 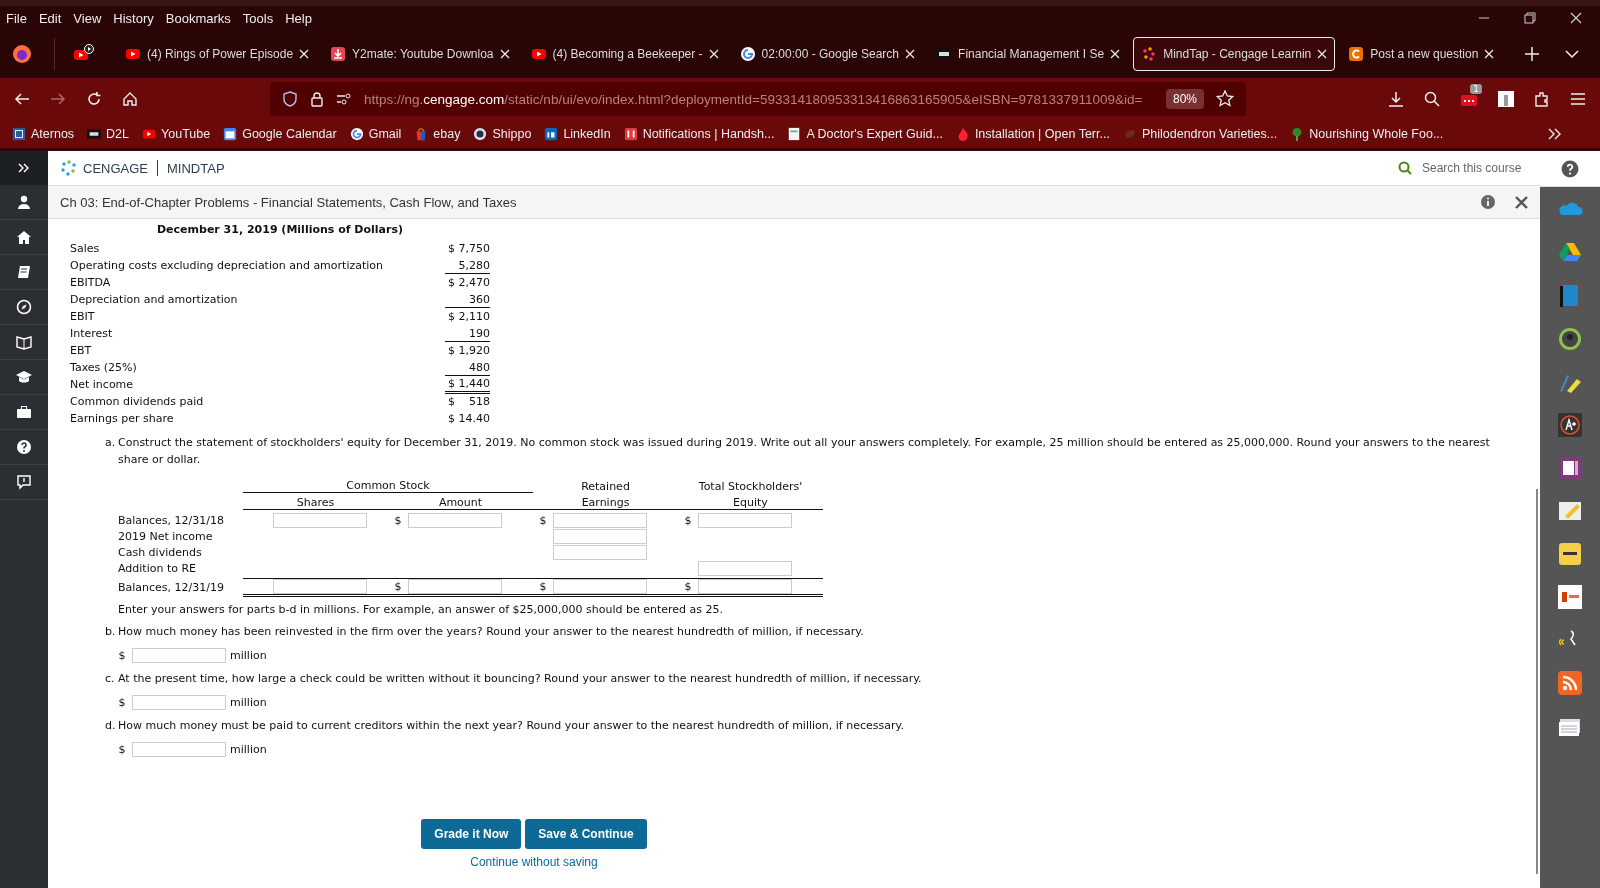 I want to click on forward-icon, so click(x=58, y=99).